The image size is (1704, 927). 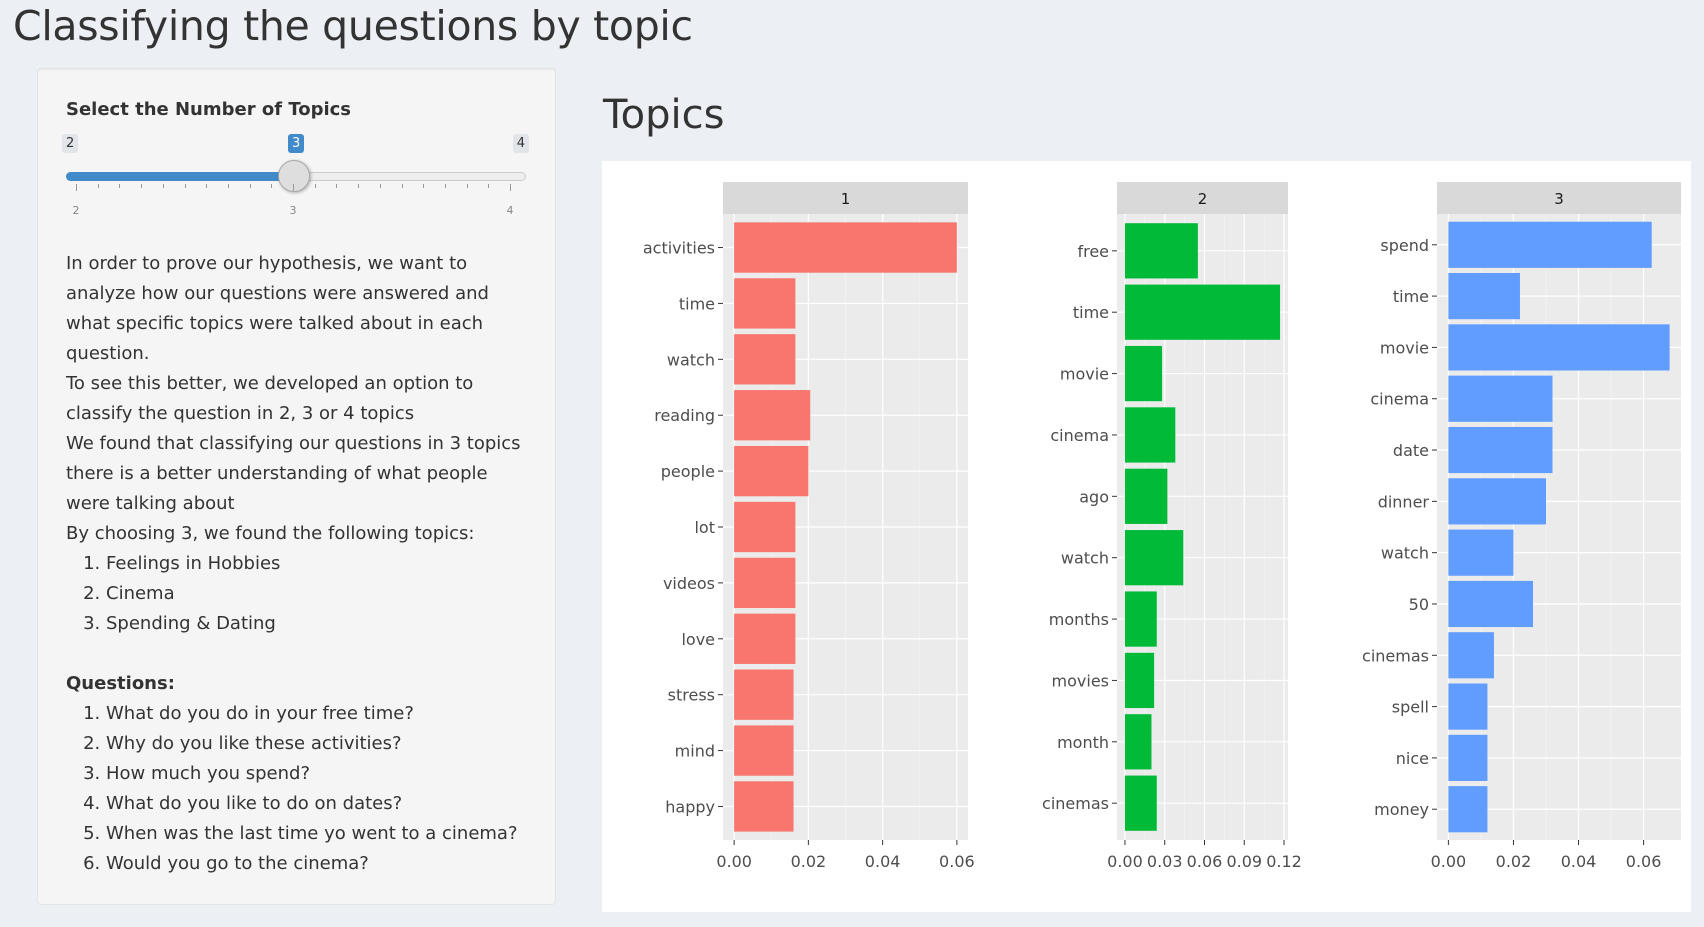 I want to click on question-item: What do you do in your free time?, so click(x=321, y=714).